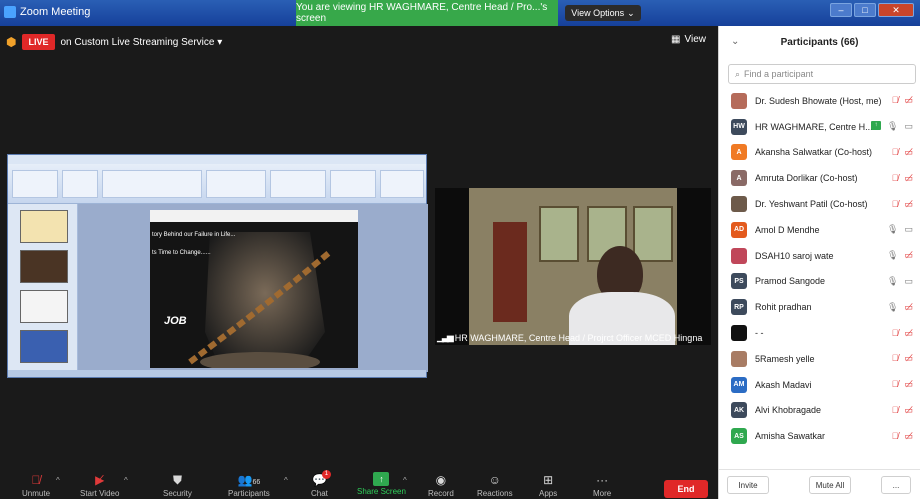  Describe the element at coordinates (788, 410) in the screenshot. I see `participant-name: Alvi Khobragade` at that location.